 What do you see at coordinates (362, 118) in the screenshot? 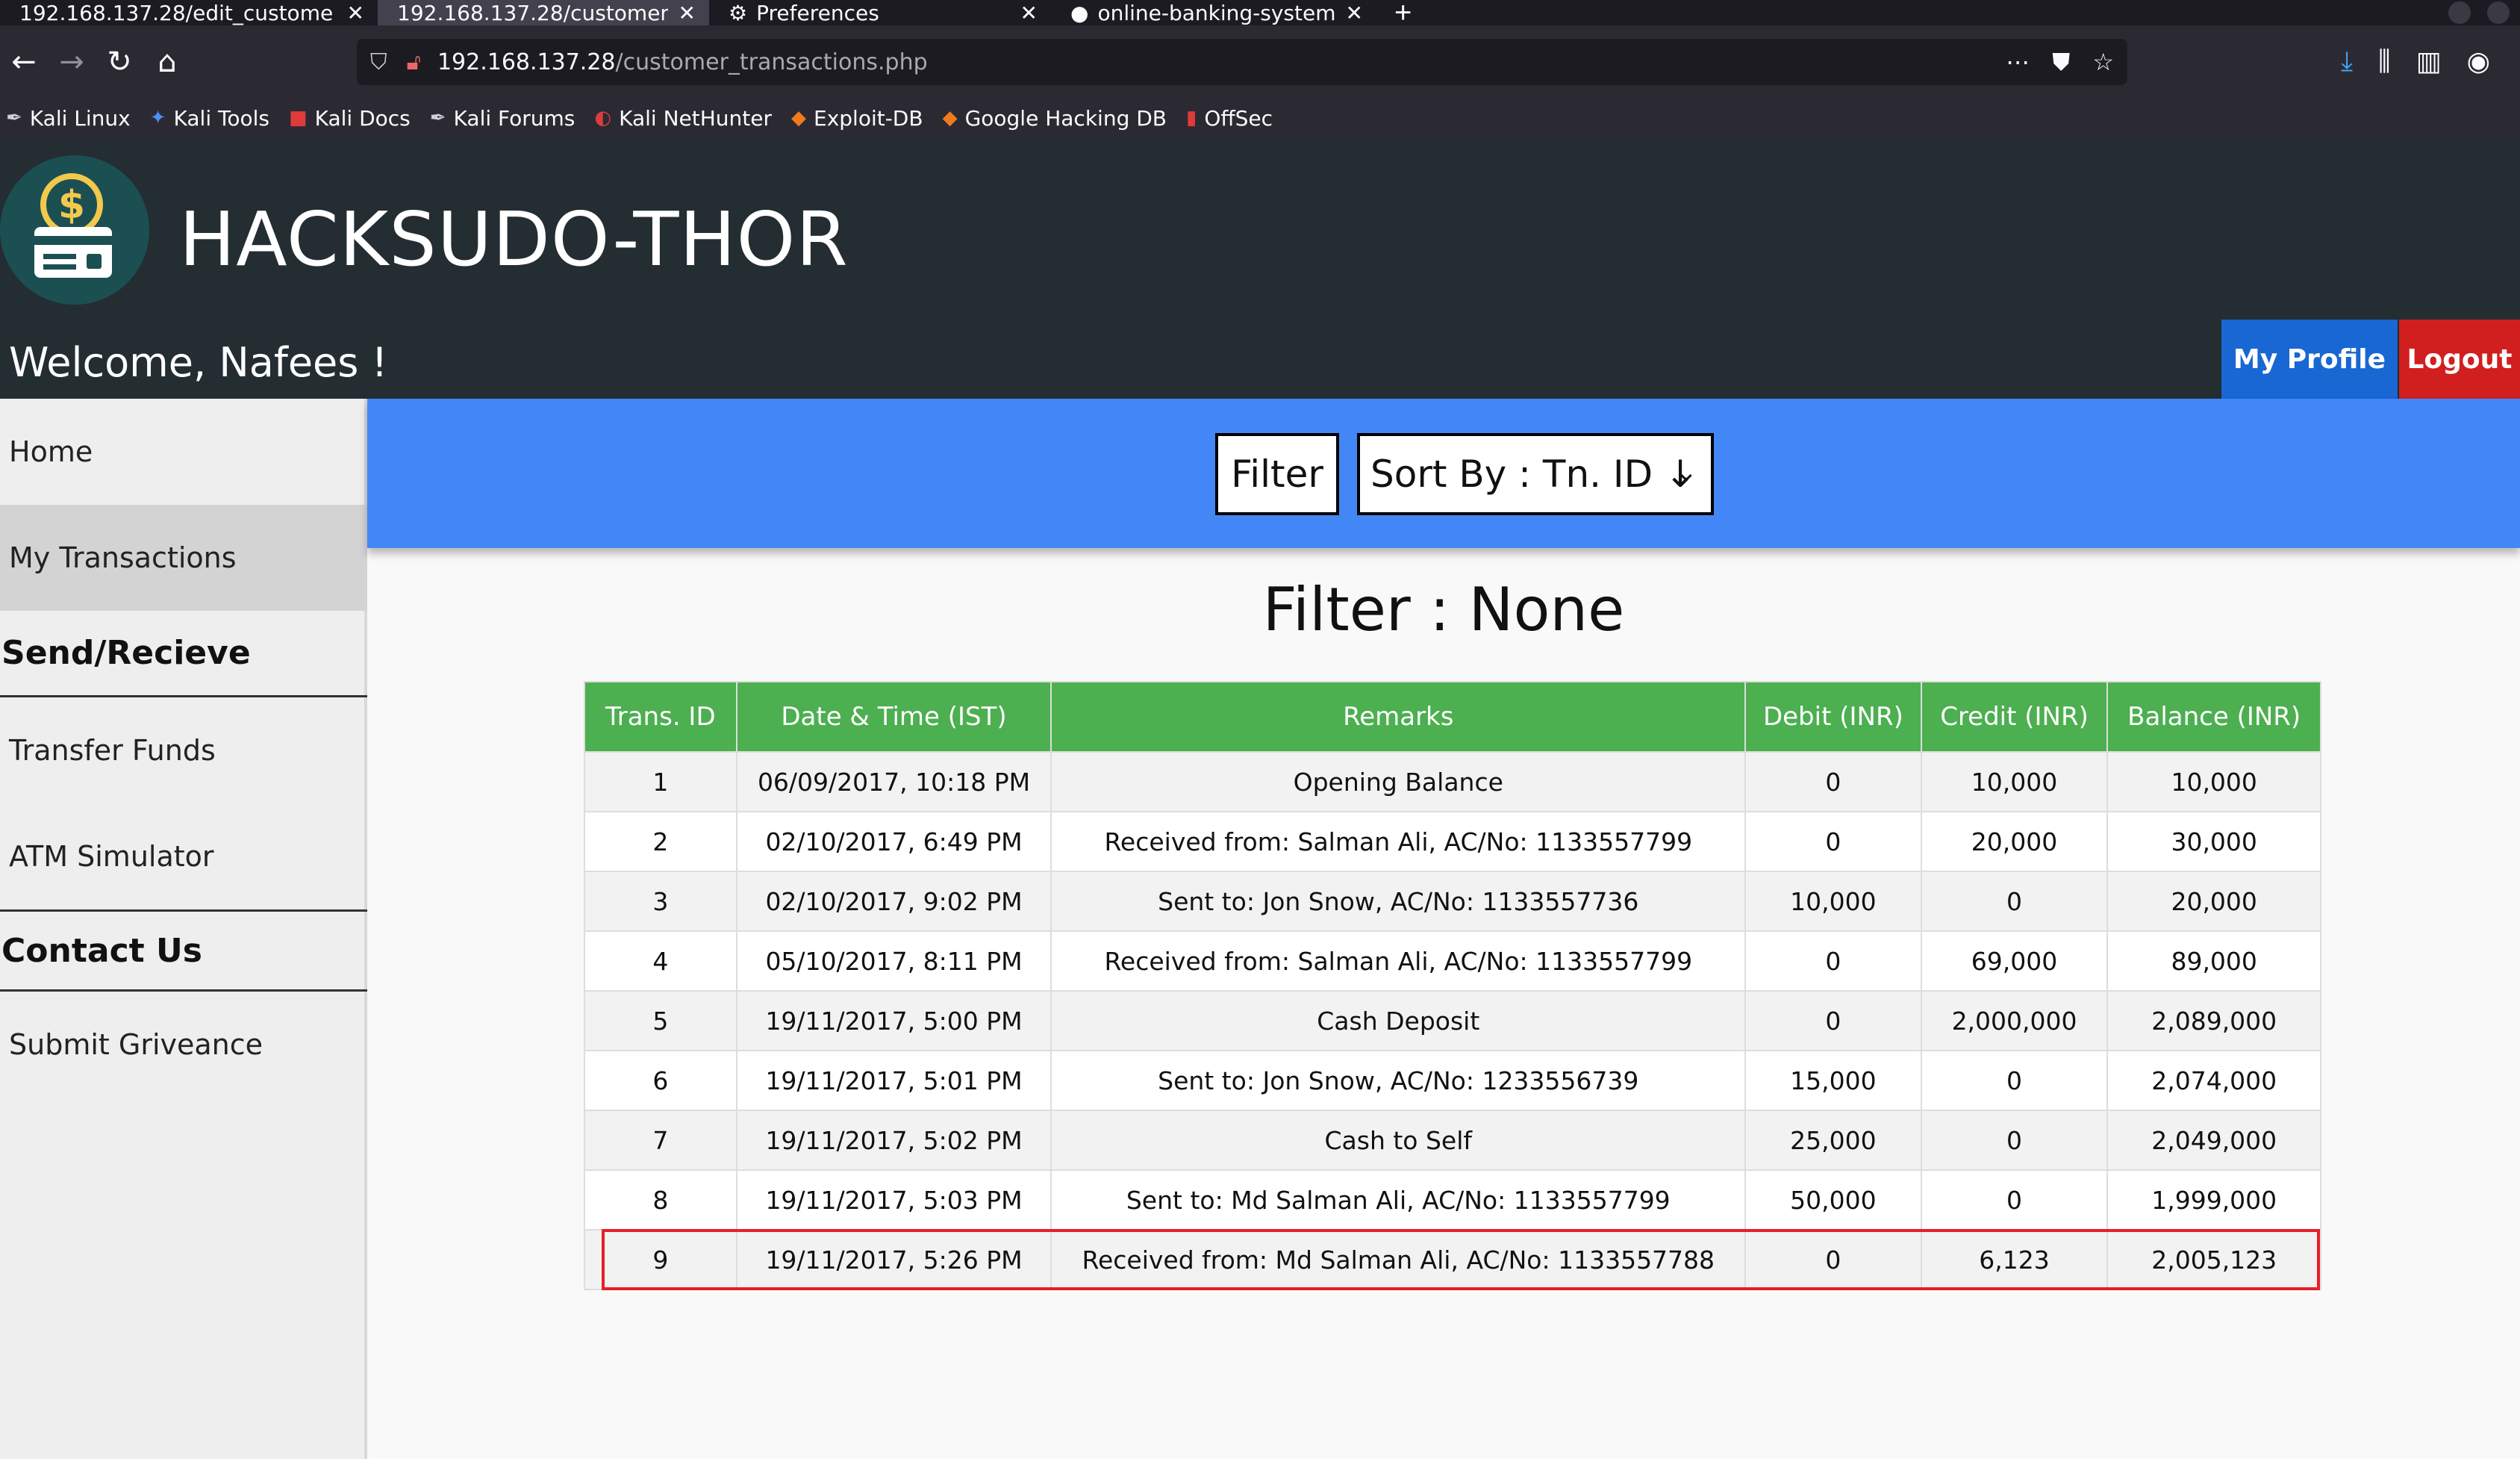
I see `bookmark-label: Kali Docs` at bounding box center [362, 118].